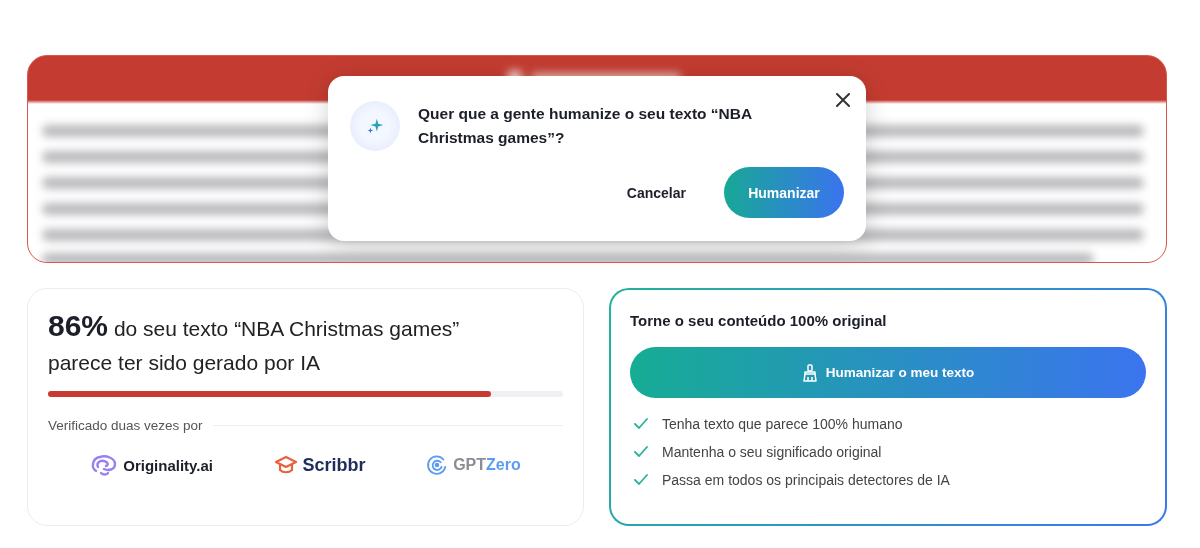 This screenshot has height=548, width=1200. What do you see at coordinates (784, 192) in the screenshot?
I see `humanize-button: Humanizar` at bounding box center [784, 192].